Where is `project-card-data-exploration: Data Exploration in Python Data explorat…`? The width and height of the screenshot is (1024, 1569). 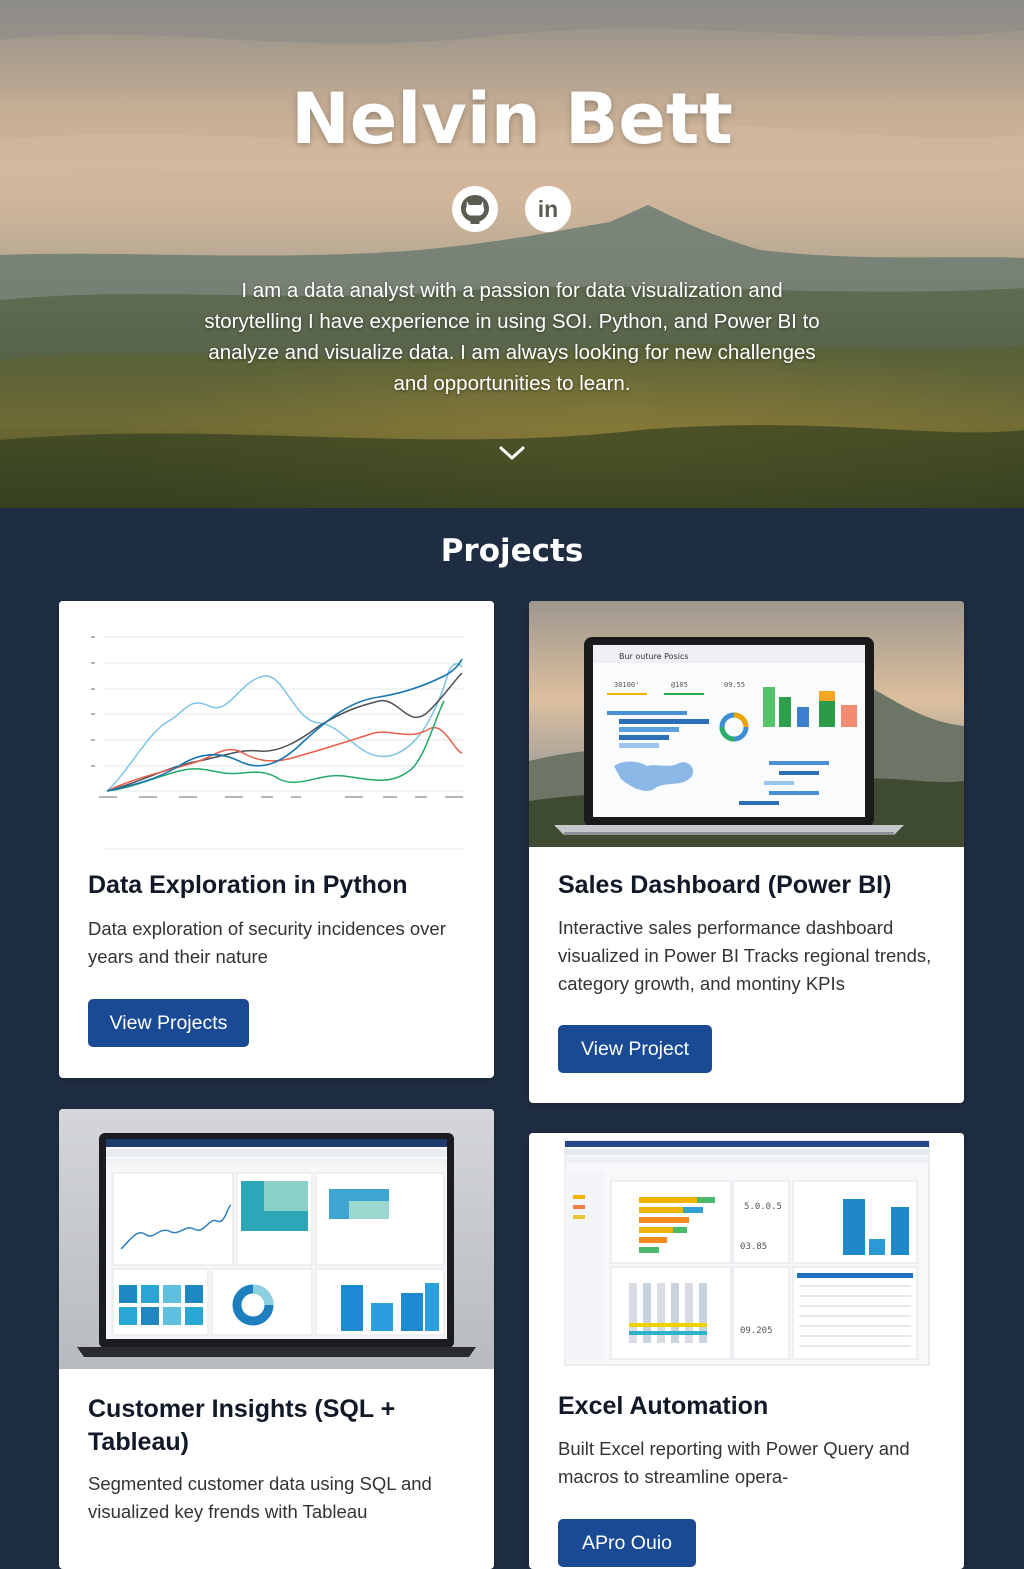 project-card-data-exploration: Data Exploration in Python Data explorat… is located at coordinates (276, 839).